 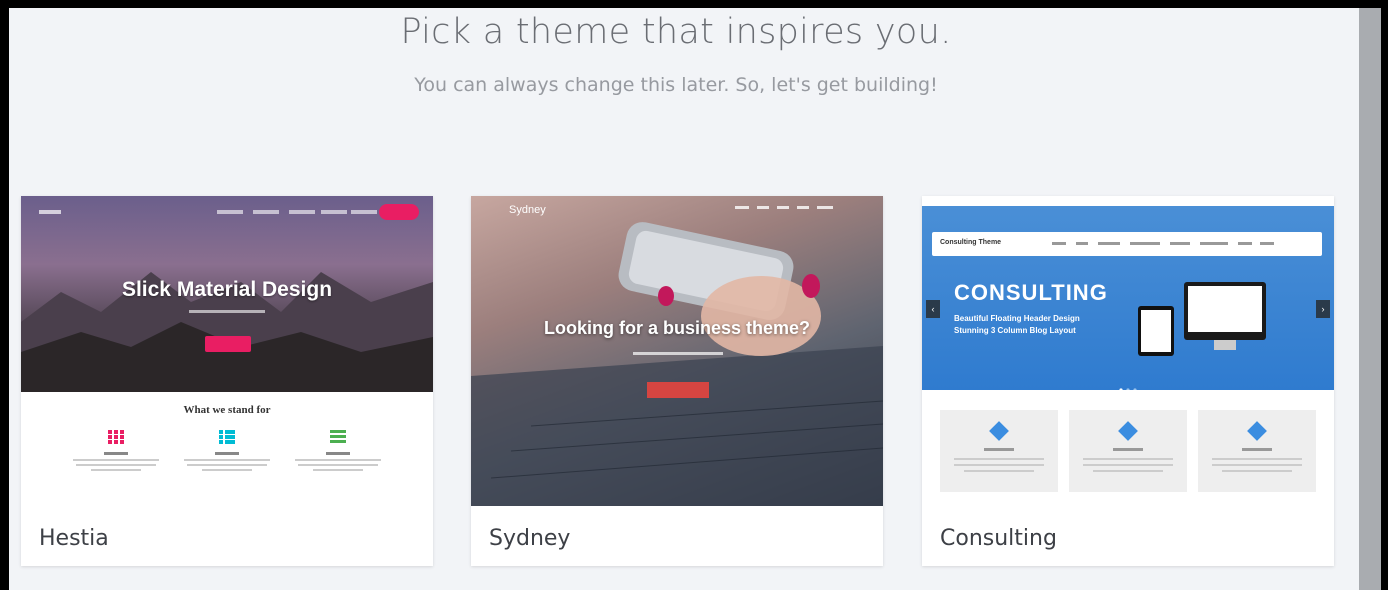 What do you see at coordinates (971, 242) in the screenshot?
I see `preview-brand: Consulting Theme` at bounding box center [971, 242].